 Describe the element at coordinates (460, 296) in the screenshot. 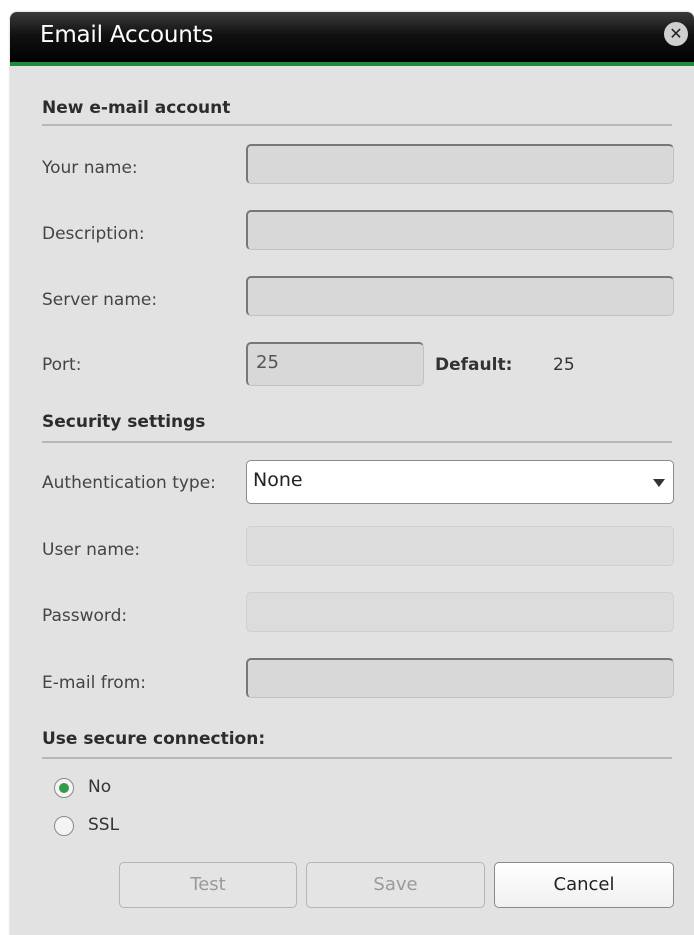

I see `server-name-input` at that location.